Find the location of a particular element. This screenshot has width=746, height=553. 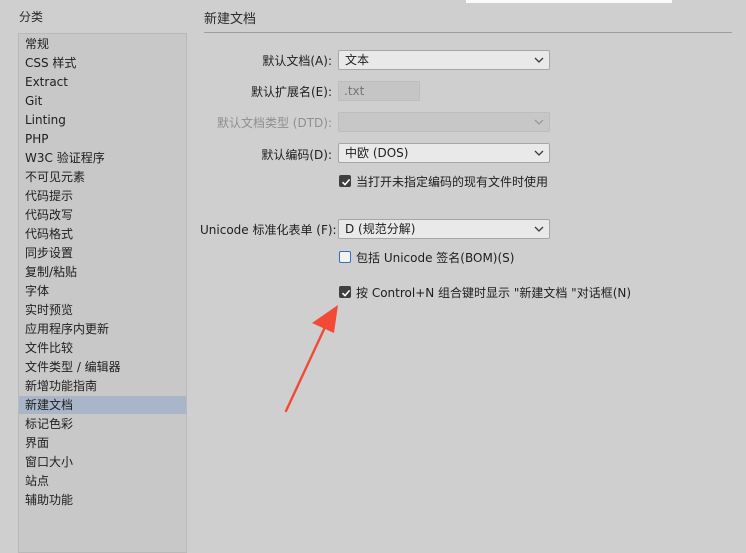

show-new-doc-dialog-label: 按 Control+N 组合键时显示 "新建文档 "对话框(N) is located at coordinates (493, 292).